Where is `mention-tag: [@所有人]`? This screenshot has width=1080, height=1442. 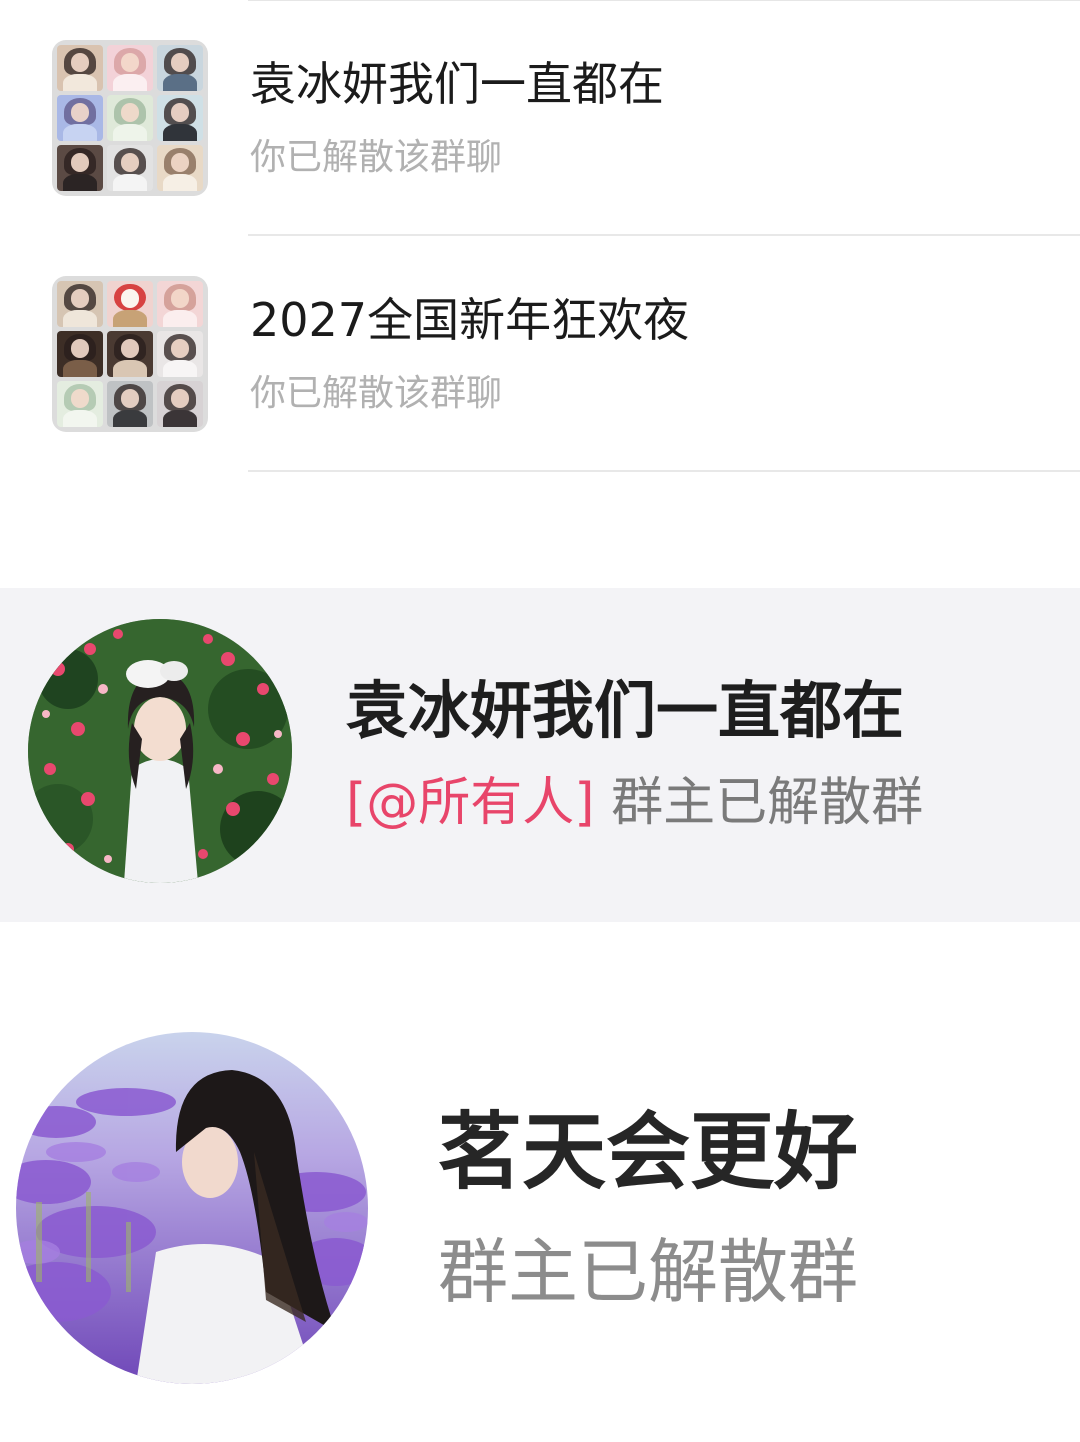 mention-tag: [@所有人] is located at coordinates (470, 803).